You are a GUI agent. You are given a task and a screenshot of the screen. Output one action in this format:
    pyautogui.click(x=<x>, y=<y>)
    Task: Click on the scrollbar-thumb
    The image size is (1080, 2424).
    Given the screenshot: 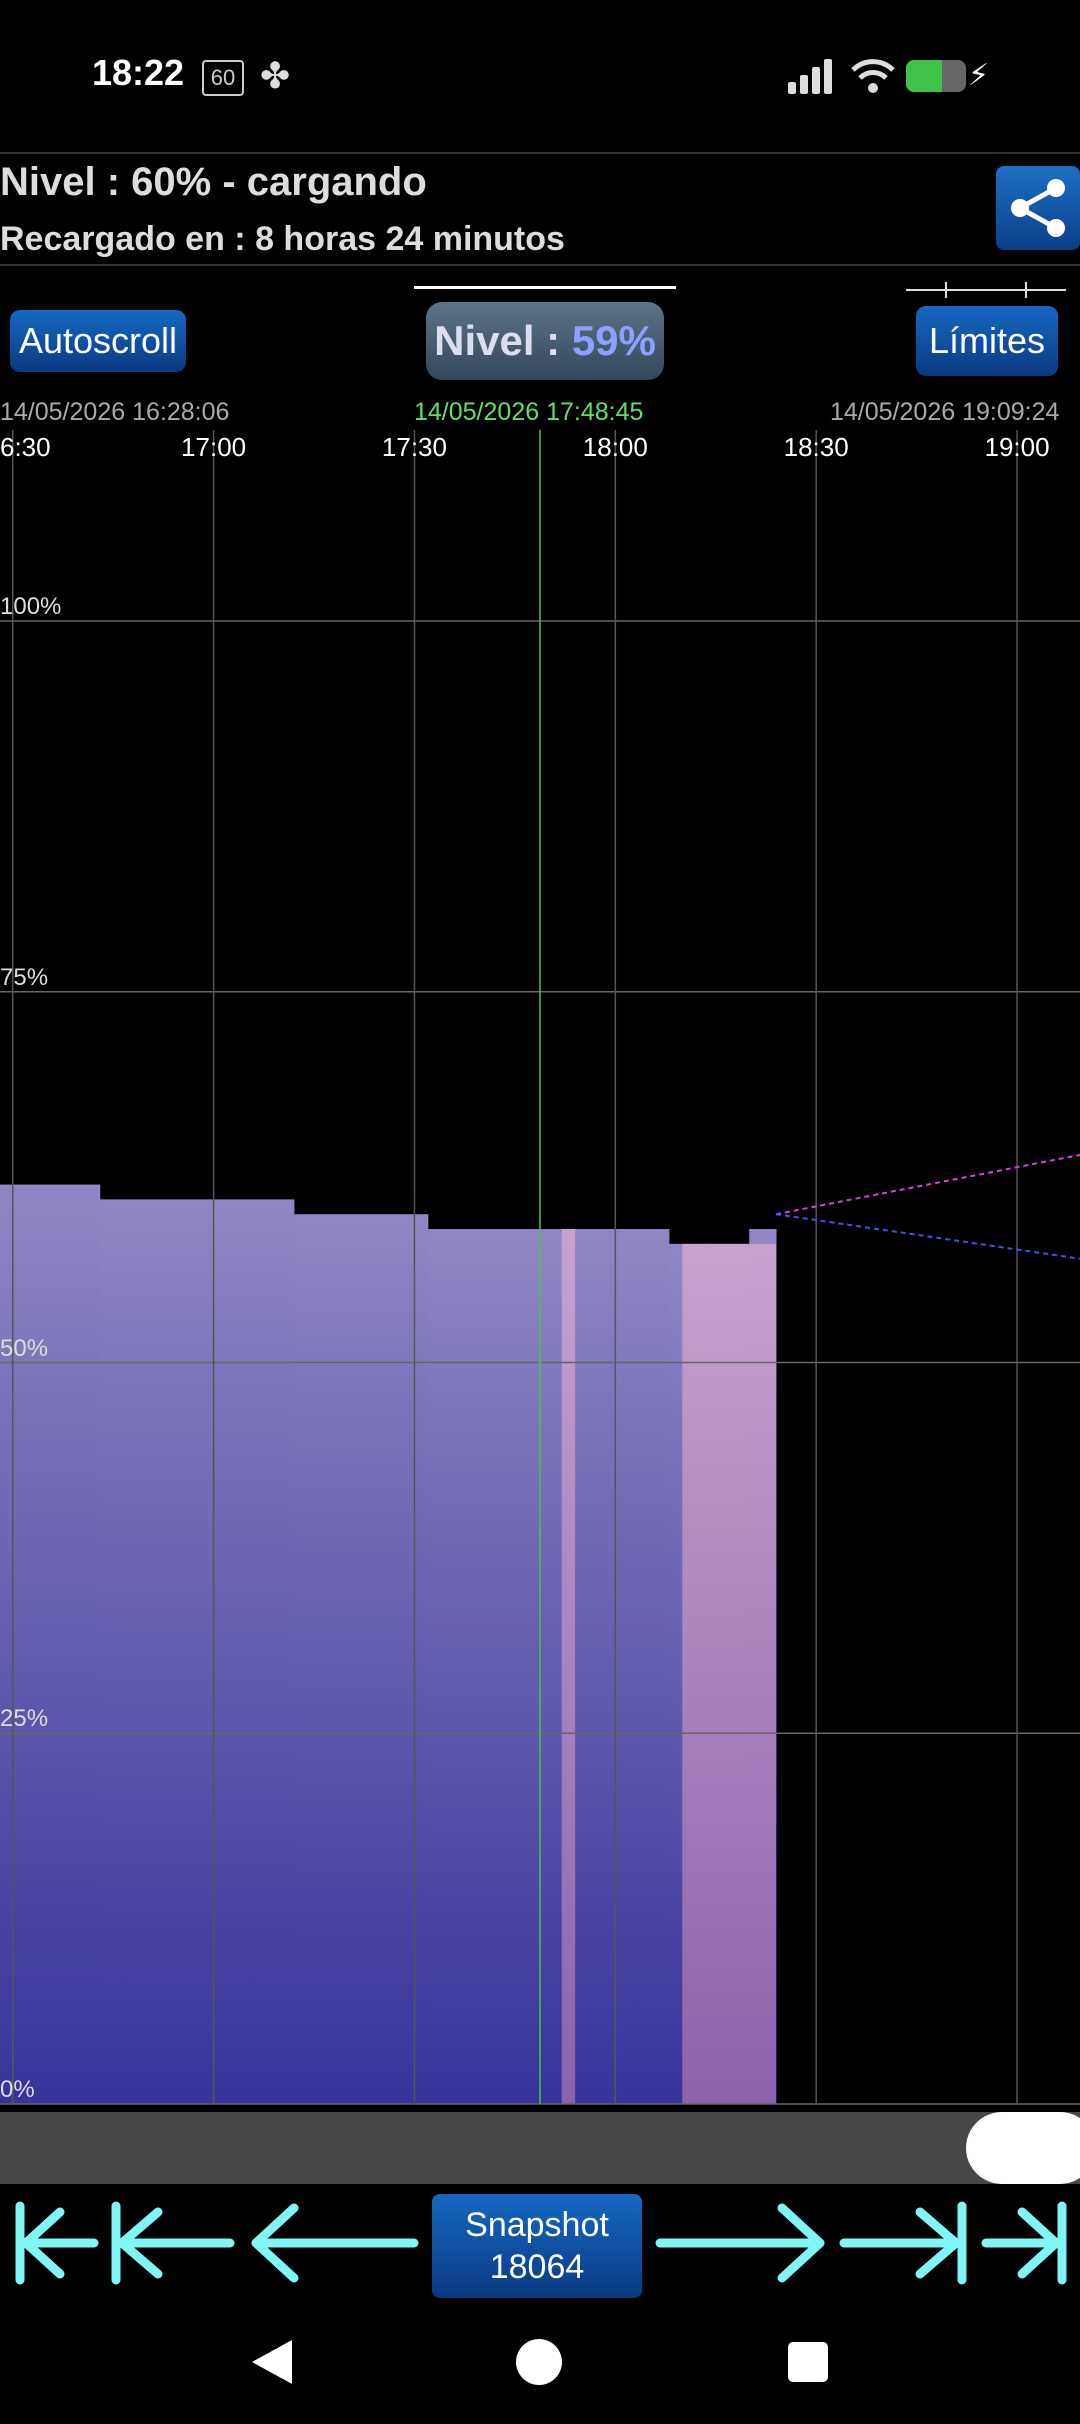 What is the action you would take?
    pyautogui.click(x=1023, y=2148)
    